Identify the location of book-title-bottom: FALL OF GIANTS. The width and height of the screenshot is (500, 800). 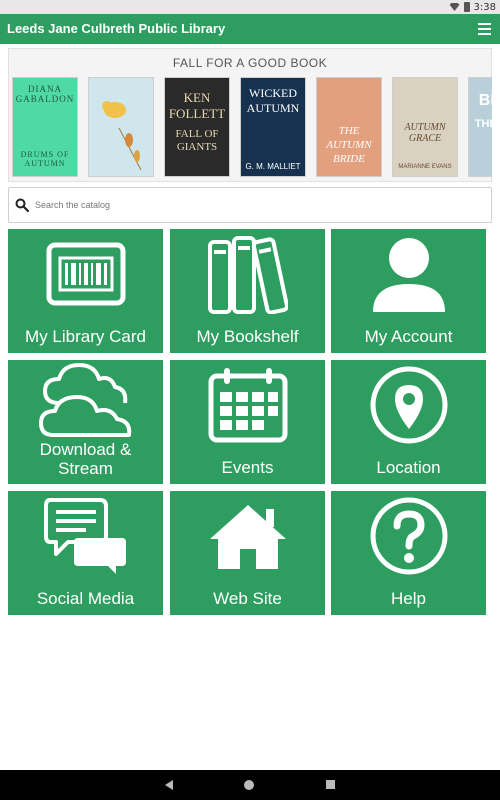
(197, 140).